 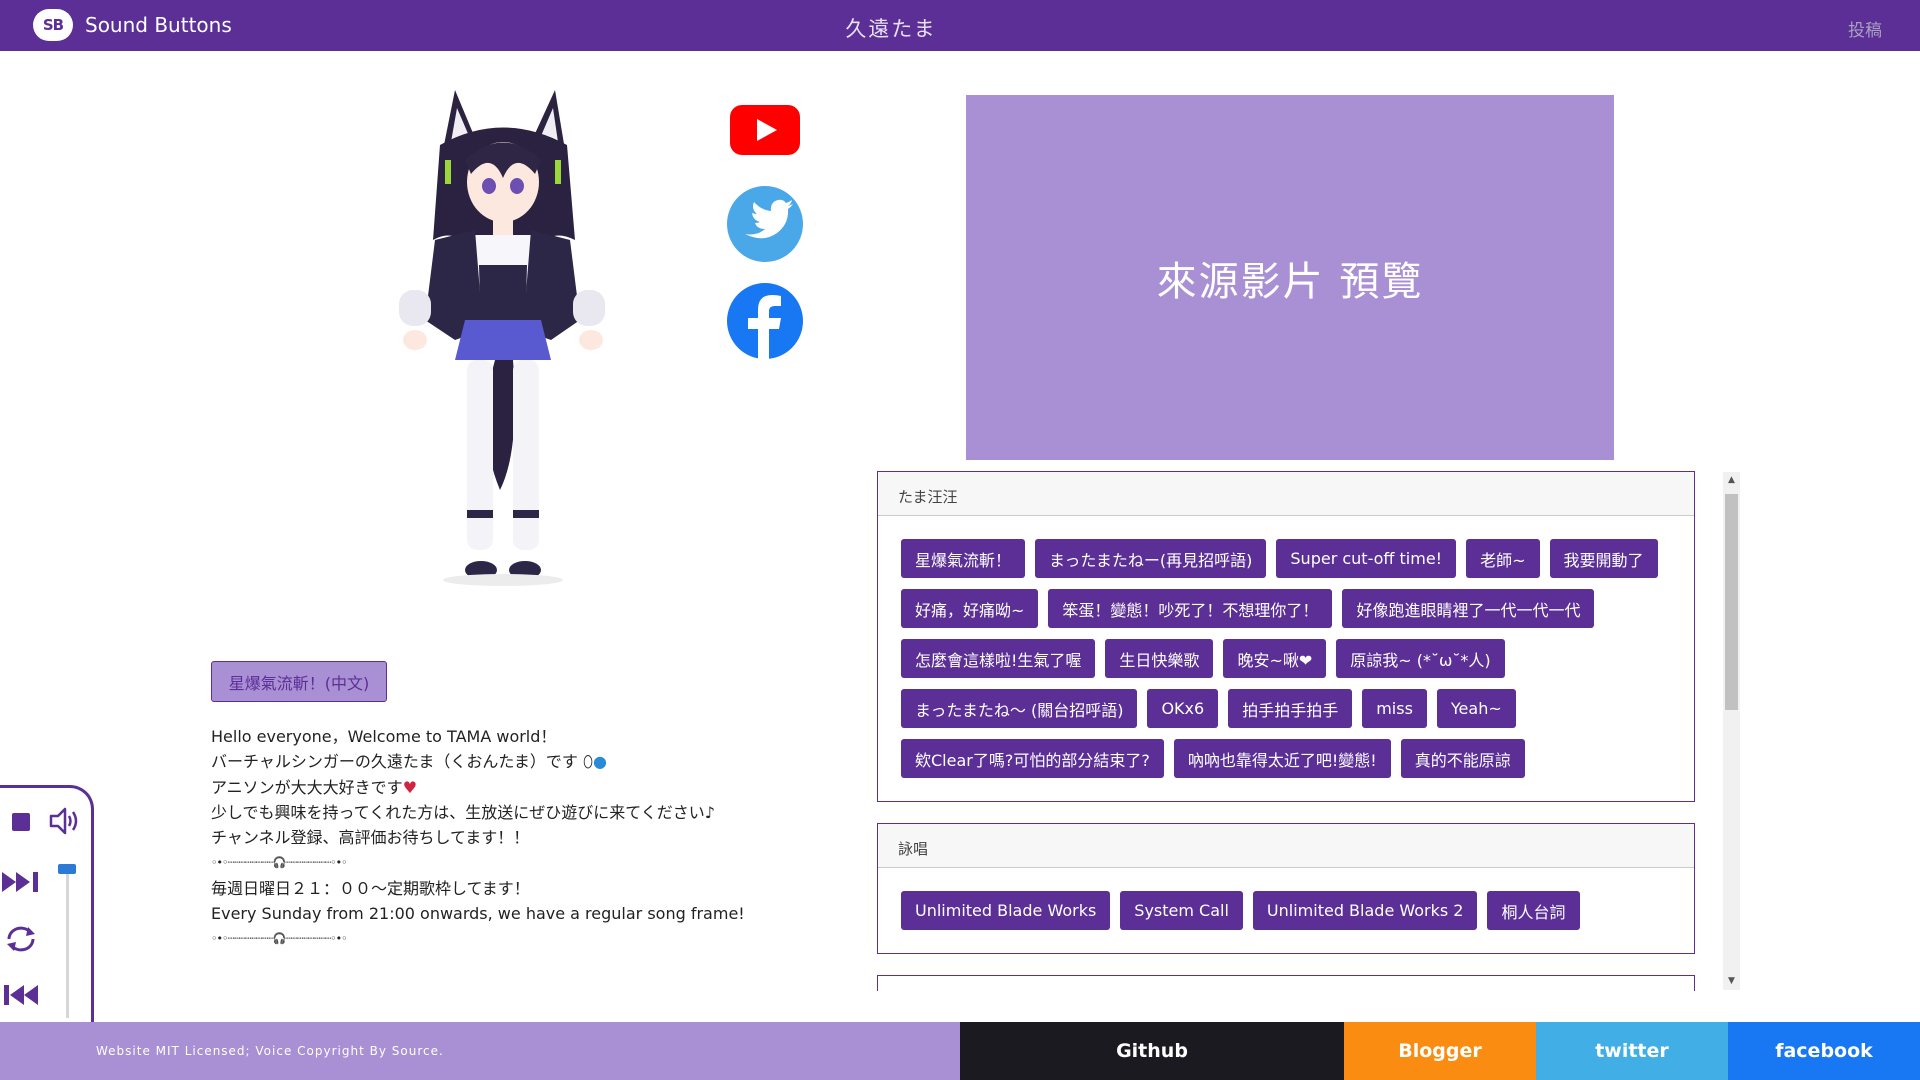 I want to click on category-title: 詠唱, so click(x=1286, y=846).